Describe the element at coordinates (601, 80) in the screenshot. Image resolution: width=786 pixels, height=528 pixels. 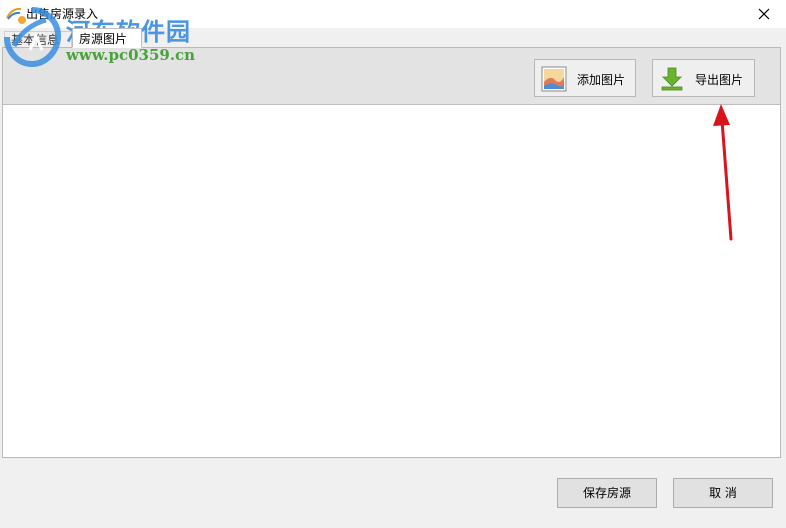
I see `add-image-label: 添加图片` at that location.